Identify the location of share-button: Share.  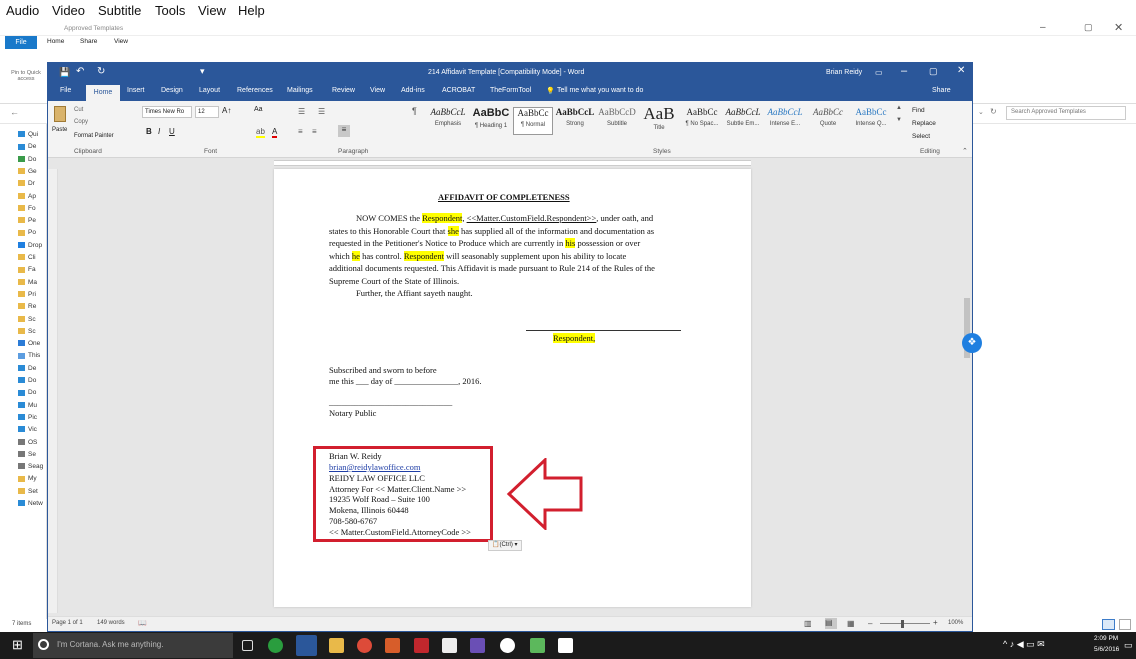
(941, 90).